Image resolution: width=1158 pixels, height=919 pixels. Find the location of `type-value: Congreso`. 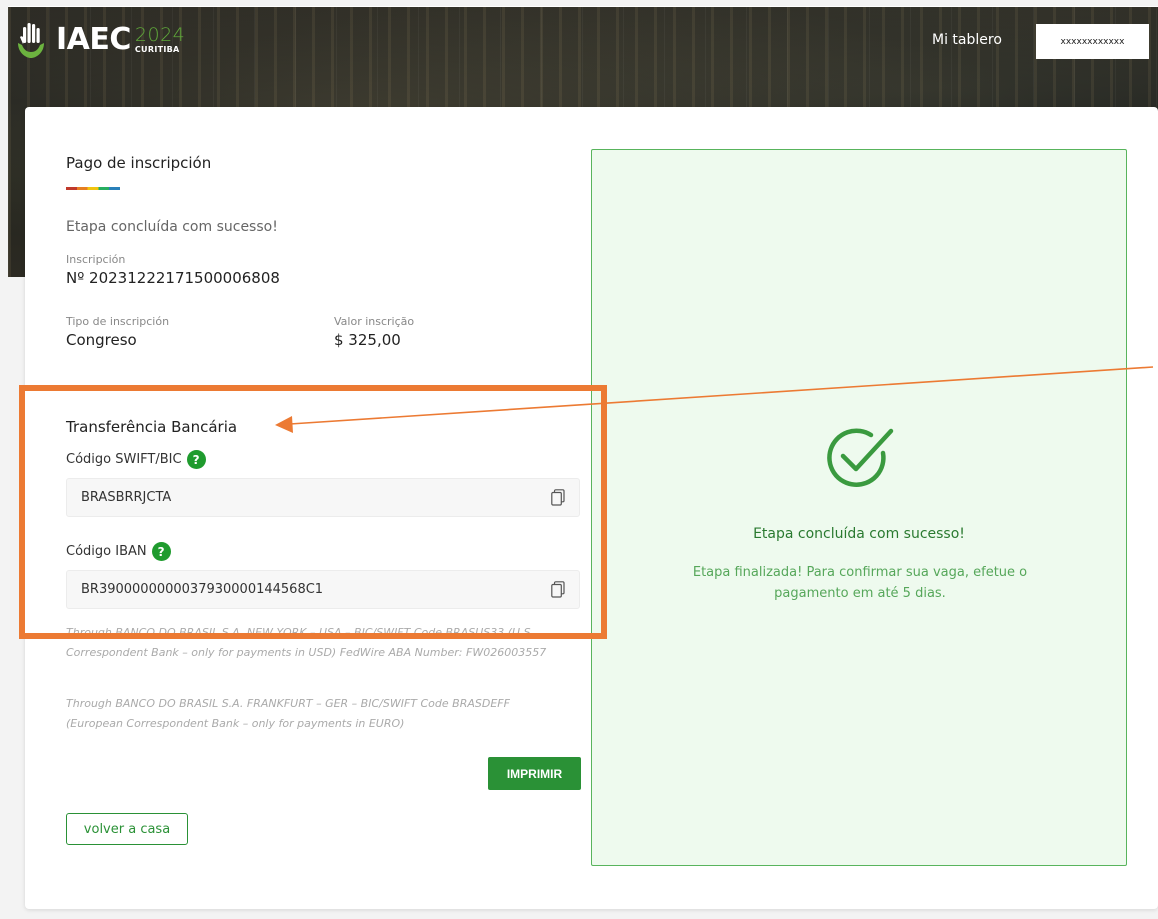

type-value: Congreso is located at coordinates (101, 340).